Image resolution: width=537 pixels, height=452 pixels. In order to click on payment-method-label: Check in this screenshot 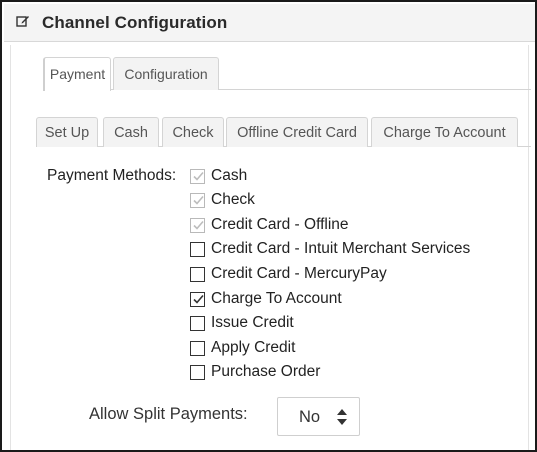, I will do `click(233, 199)`.